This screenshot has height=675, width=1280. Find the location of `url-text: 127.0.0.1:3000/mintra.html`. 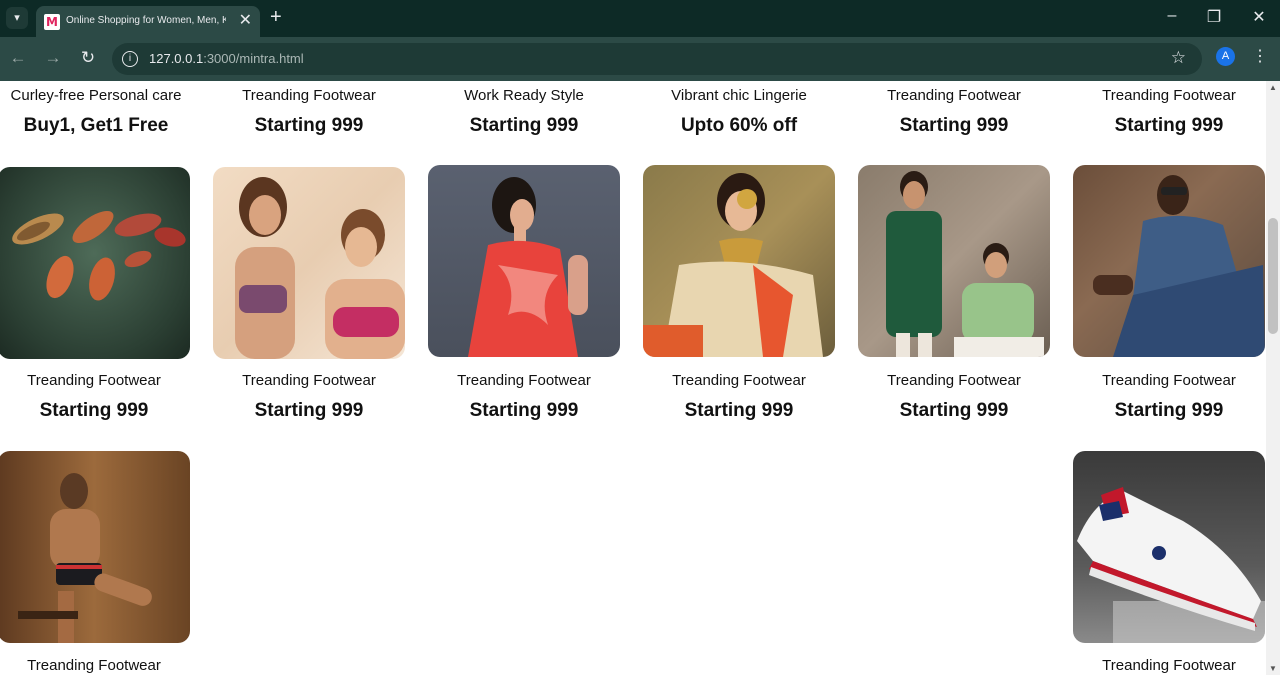

url-text: 127.0.0.1:3000/mintra.html is located at coordinates (226, 58).